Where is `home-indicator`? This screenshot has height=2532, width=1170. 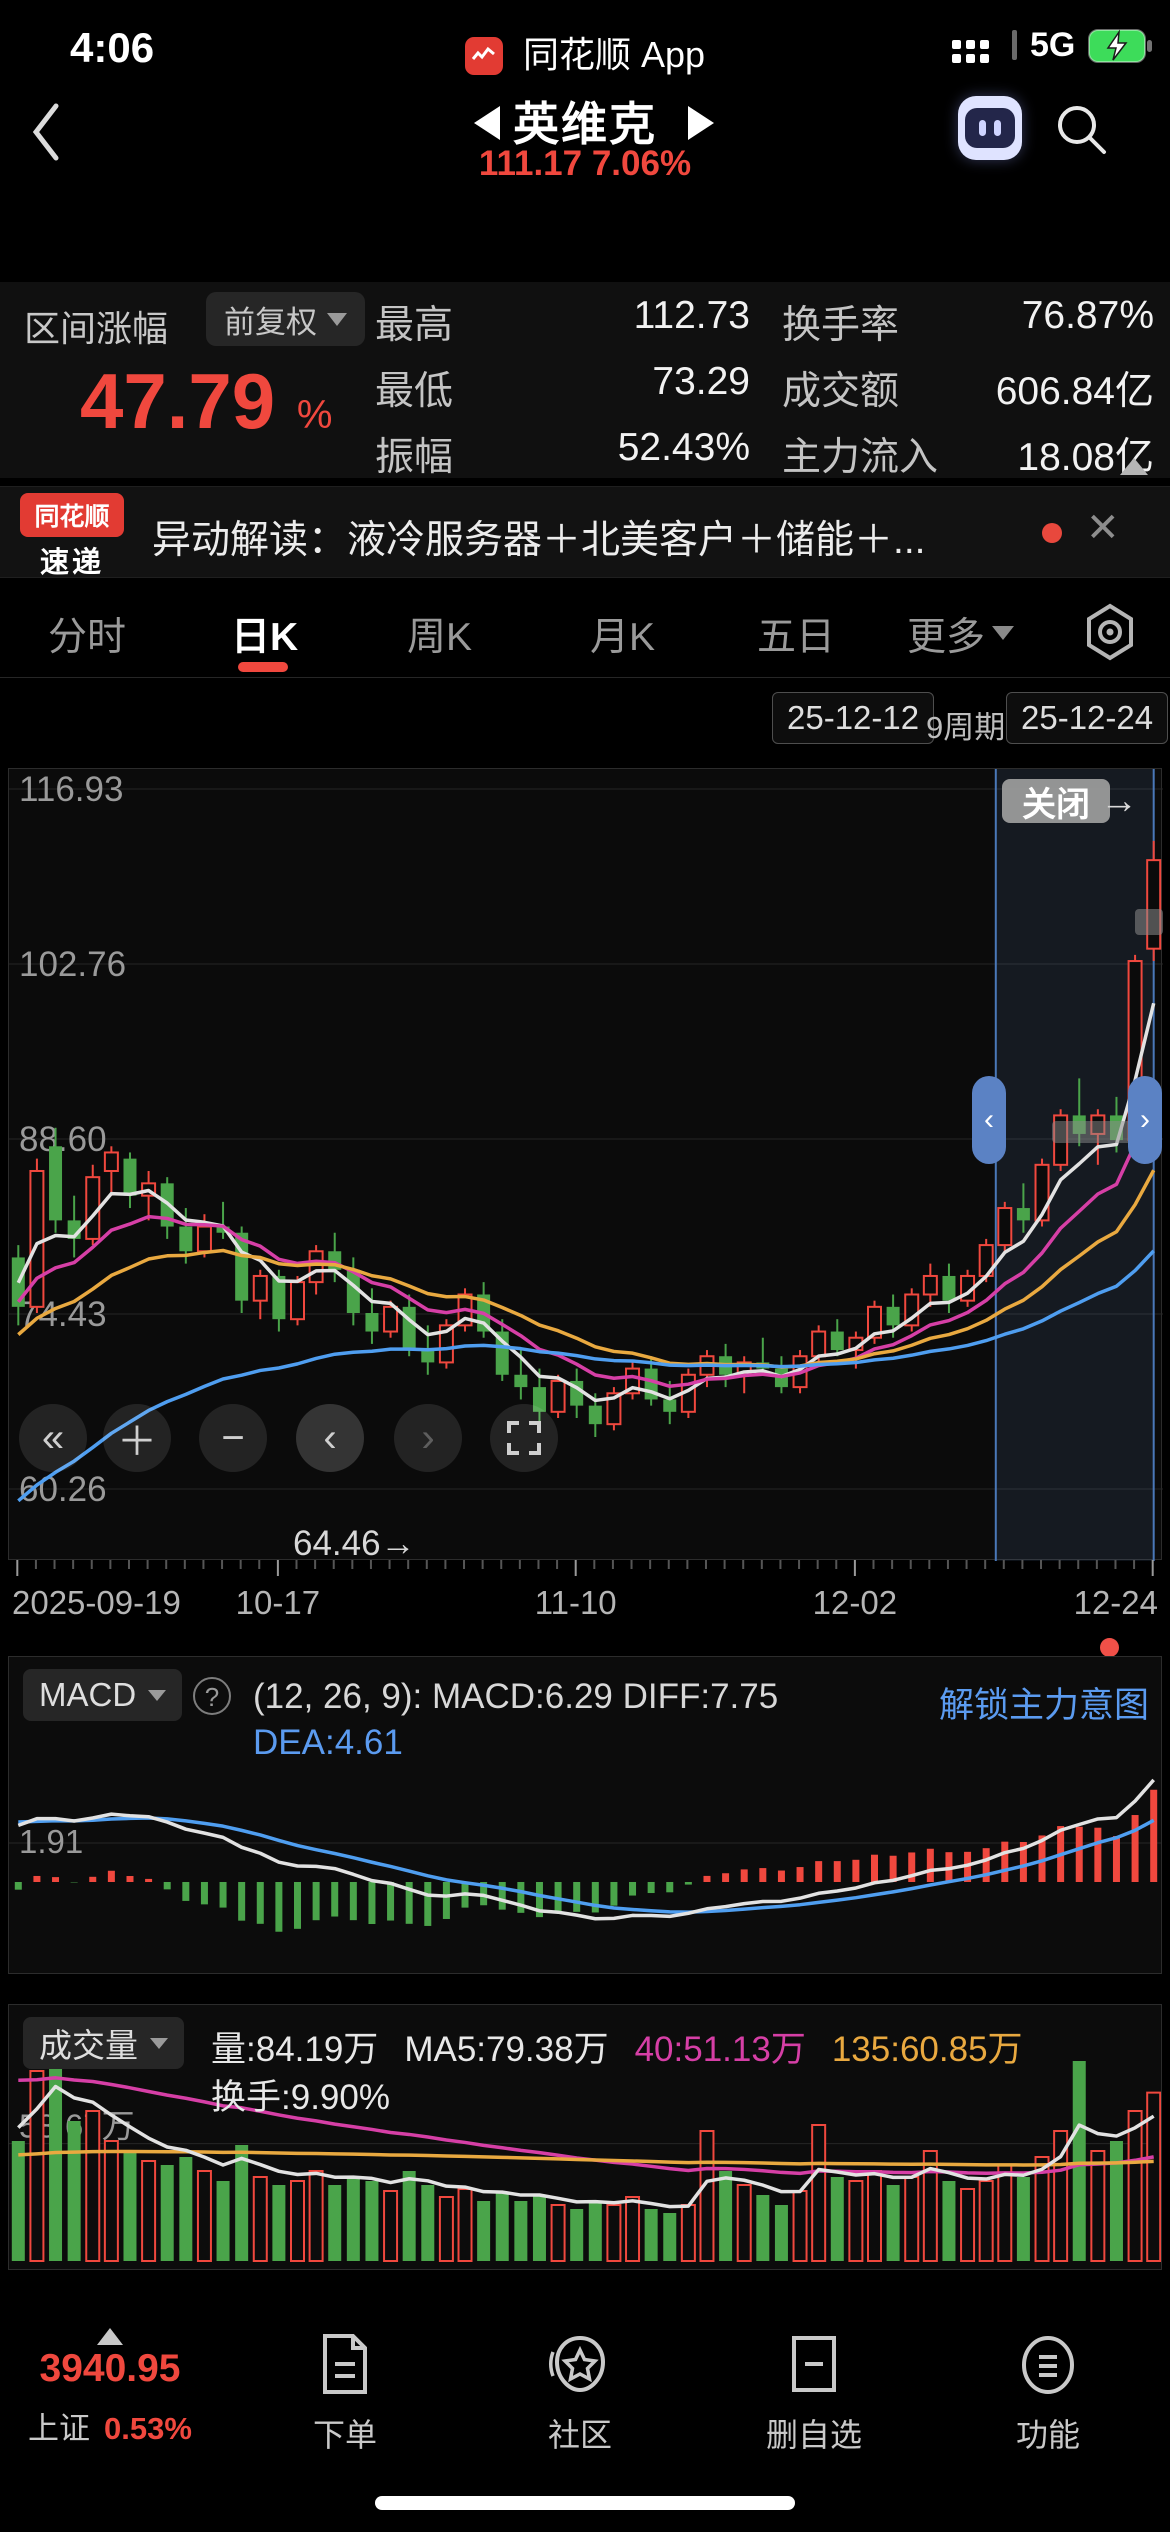
home-indicator is located at coordinates (585, 2503).